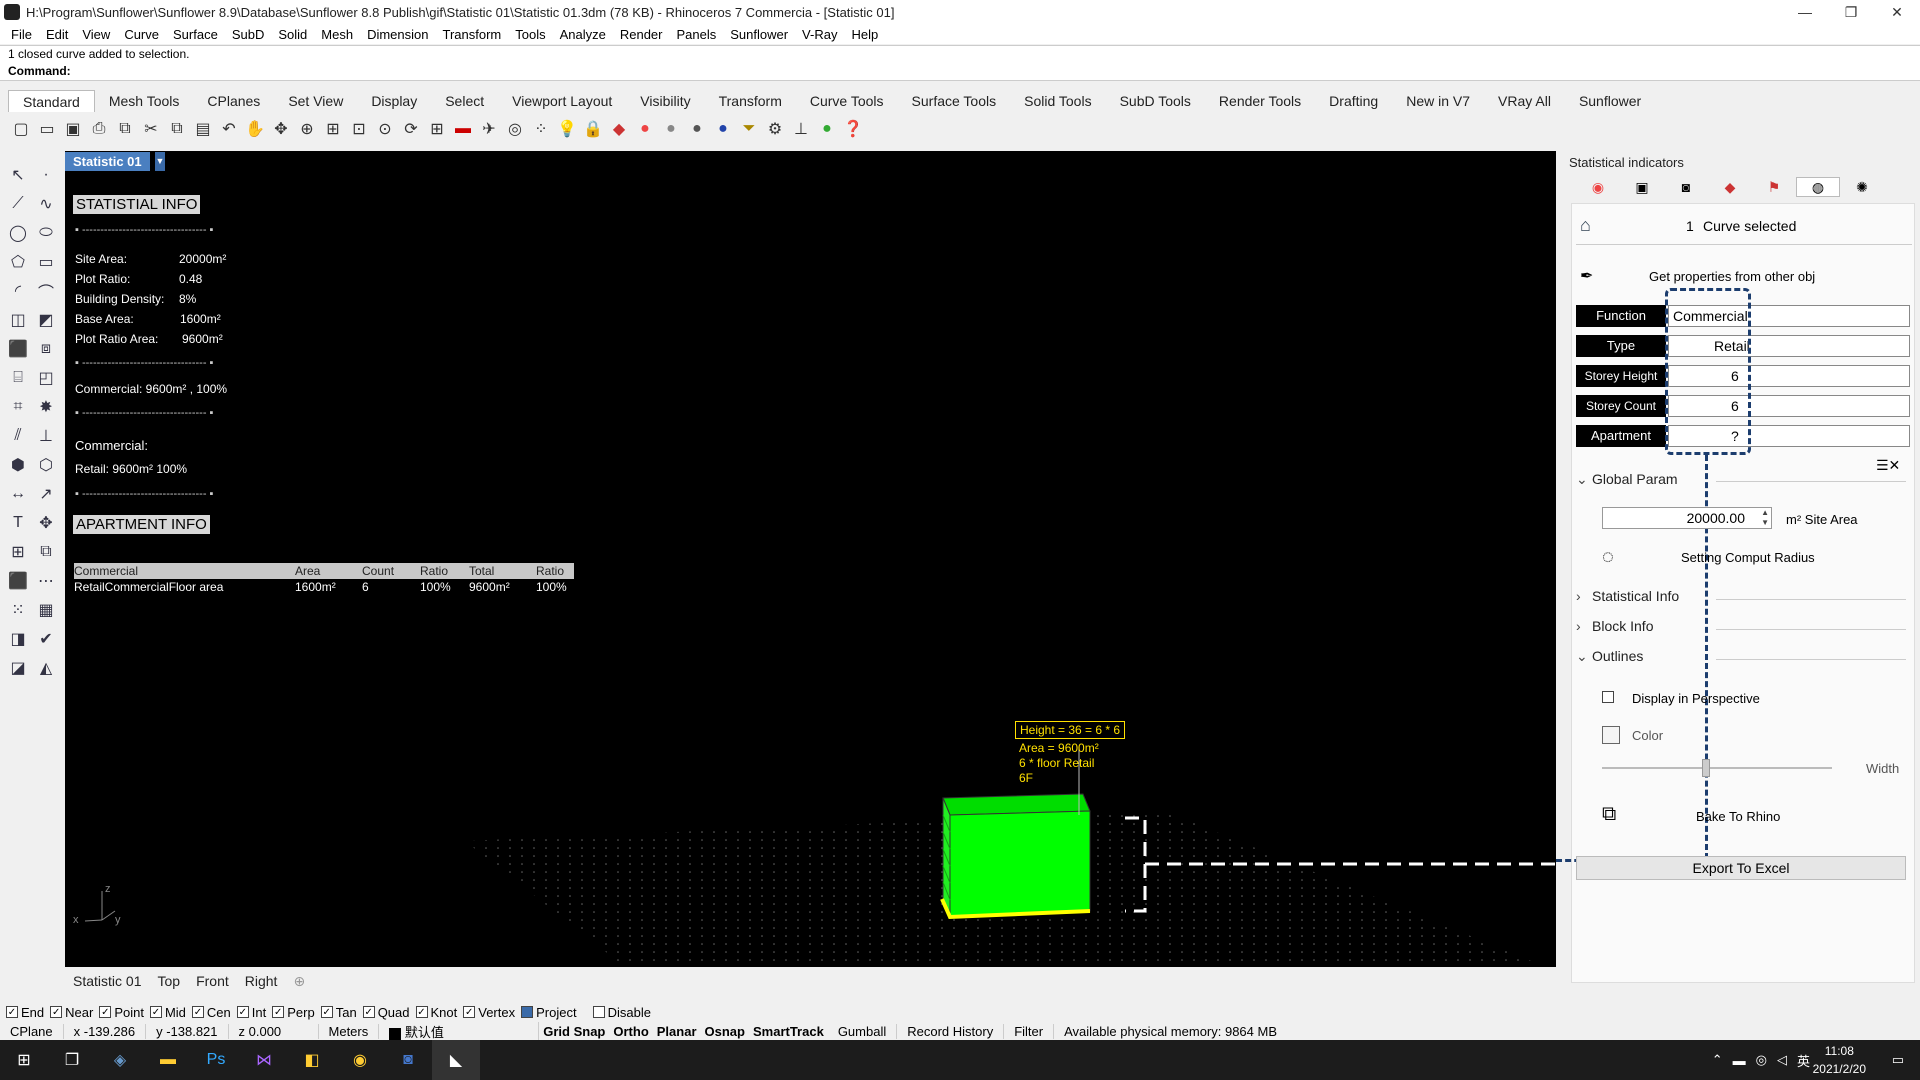 The image size is (1920, 1080). I want to click on toggle-osnap: Osnap, so click(725, 1031).